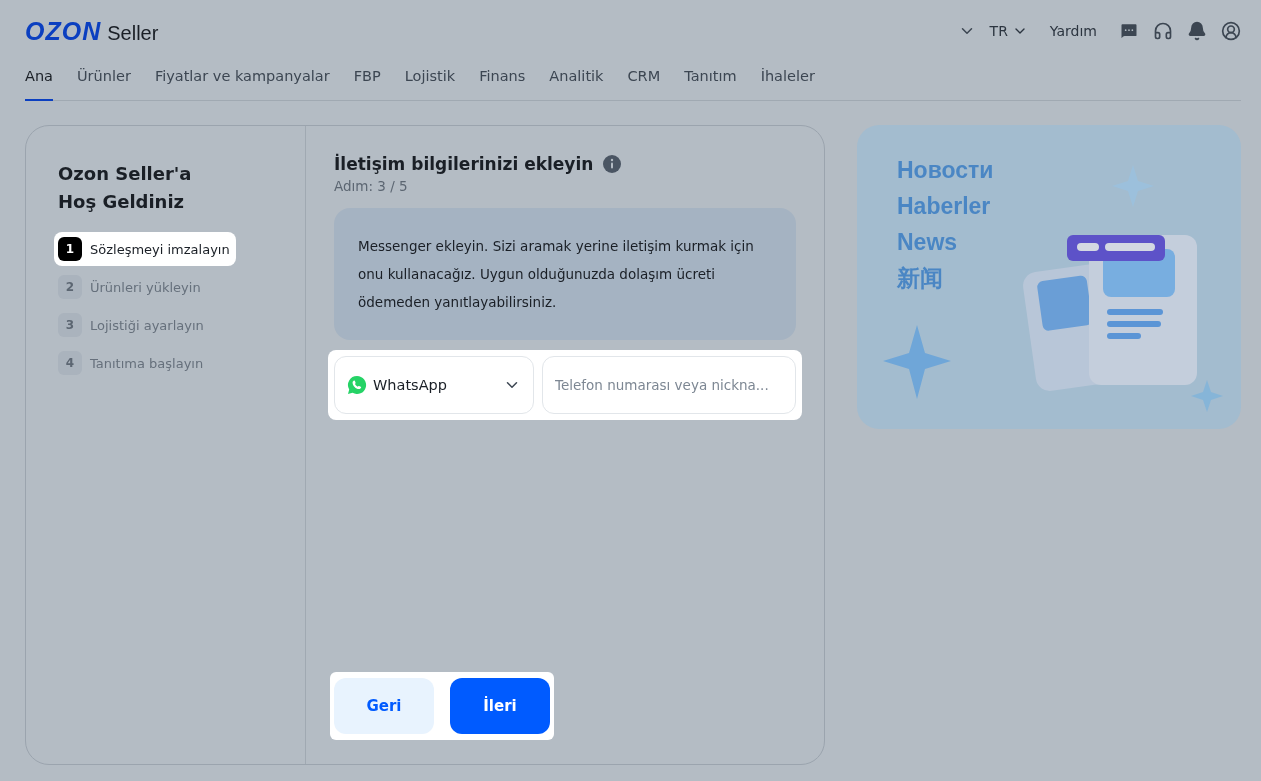  What do you see at coordinates (576, 80) in the screenshot?
I see `nav-tab: Analitik` at bounding box center [576, 80].